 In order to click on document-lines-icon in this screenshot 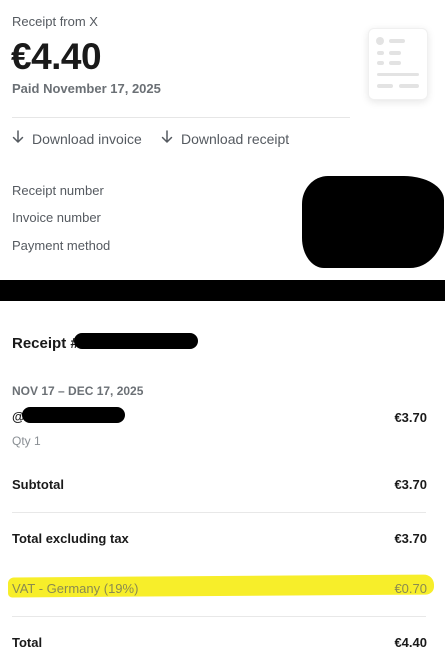, I will do `click(397, 62)`.